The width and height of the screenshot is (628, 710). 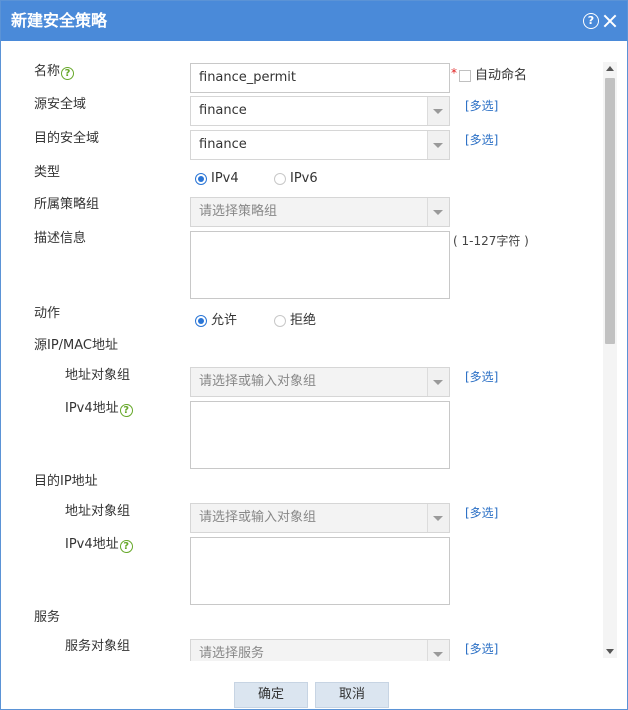 I want to click on src-ipv4-label: IPv4地址?, so click(x=99, y=409).